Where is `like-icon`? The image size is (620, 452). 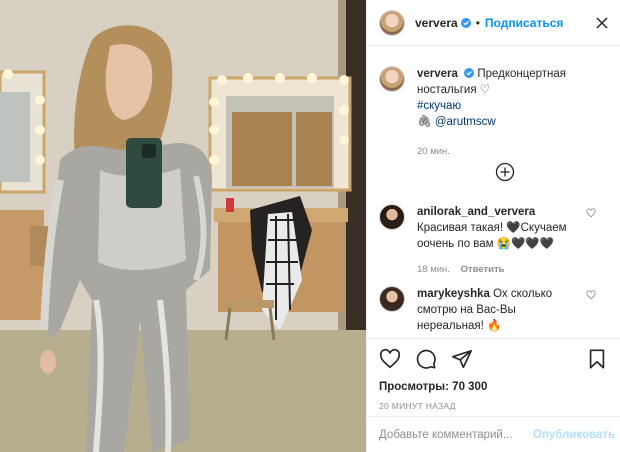 like-icon is located at coordinates (390, 359).